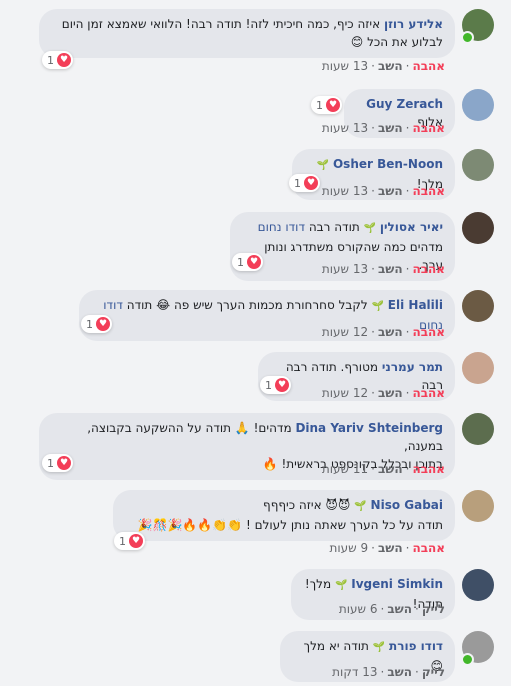  Describe the element at coordinates (354, 672) in the screenshot. I see `timestamp: 13 דקות` at that location.